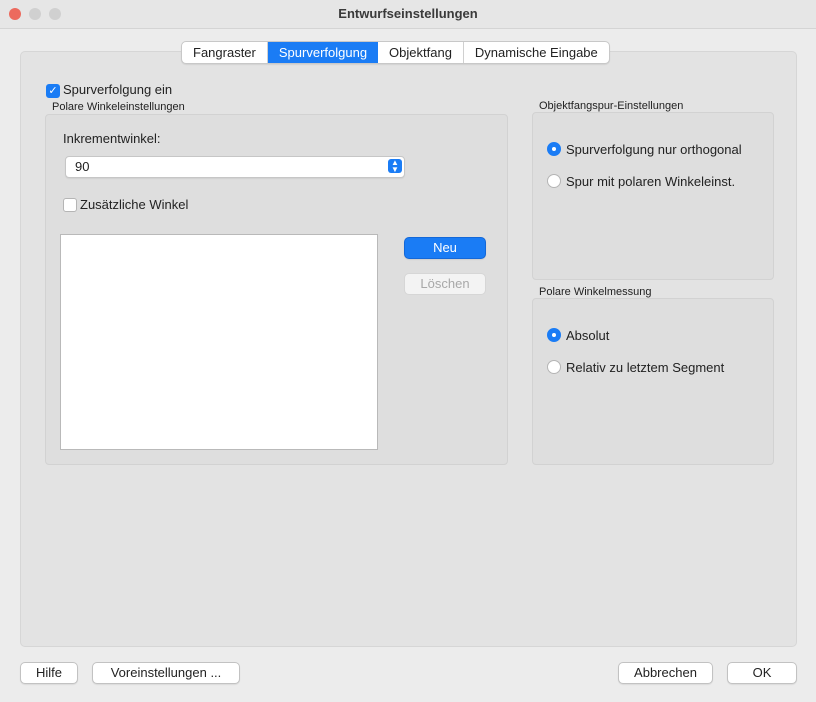 The height and width of the screenshot is (702, 816). Describe the element at coordinates (53, 91) in the screenshot. I see `tracking-enable-checkbox: ✓` at that location.